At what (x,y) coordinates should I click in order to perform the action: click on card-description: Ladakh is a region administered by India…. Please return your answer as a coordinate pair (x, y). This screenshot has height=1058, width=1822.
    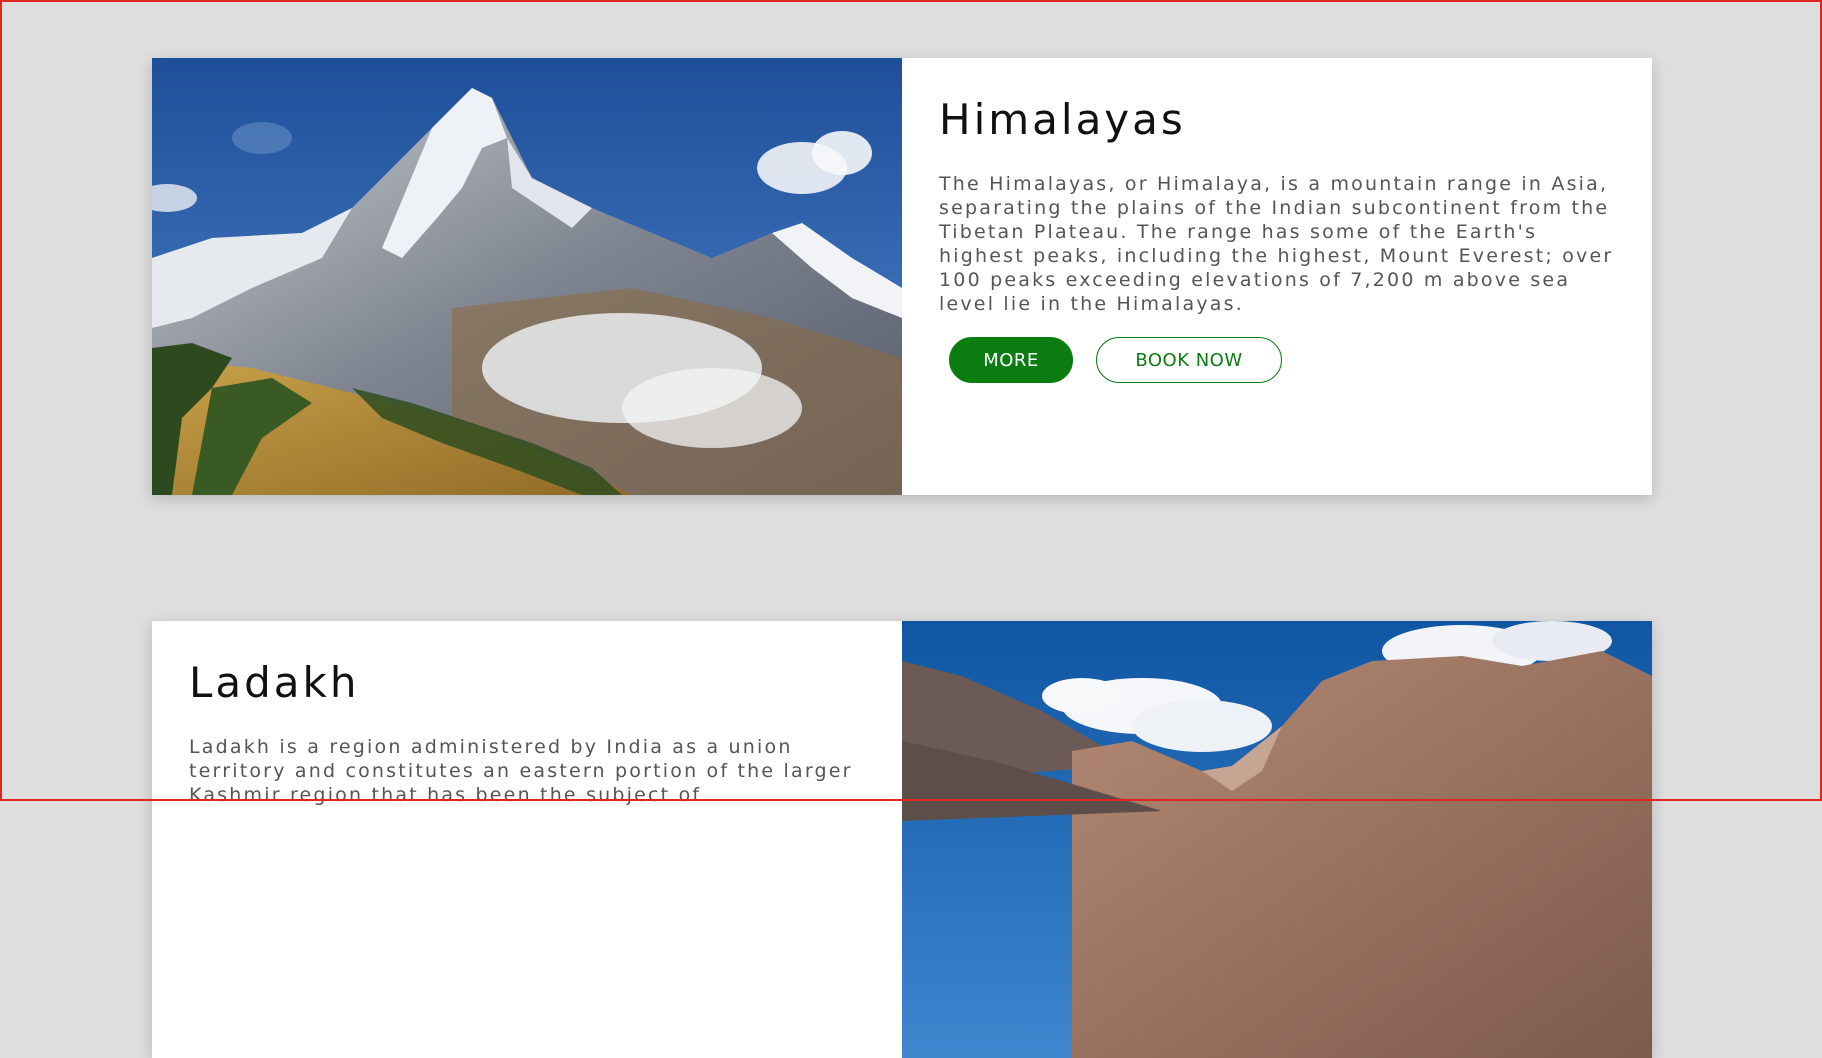
    Looking at the image, I should click on (521, 771).